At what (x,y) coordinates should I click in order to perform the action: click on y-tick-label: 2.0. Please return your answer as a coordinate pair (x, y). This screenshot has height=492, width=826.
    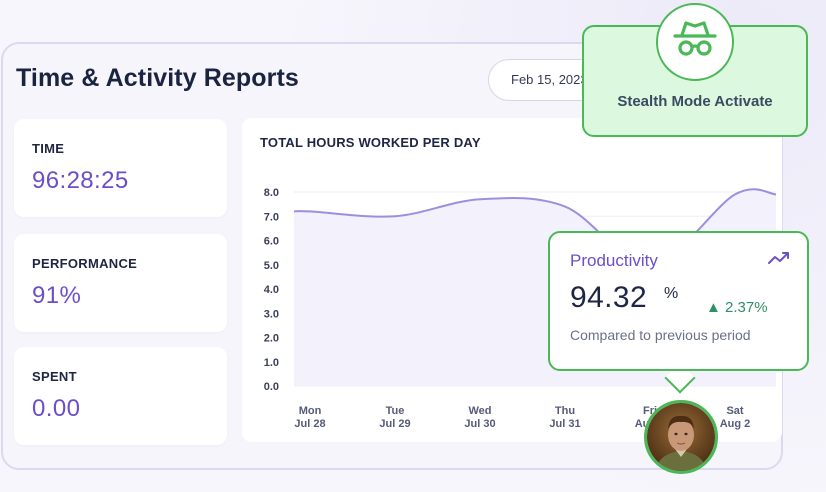
    Looking at the image, I should click on (271, 339).